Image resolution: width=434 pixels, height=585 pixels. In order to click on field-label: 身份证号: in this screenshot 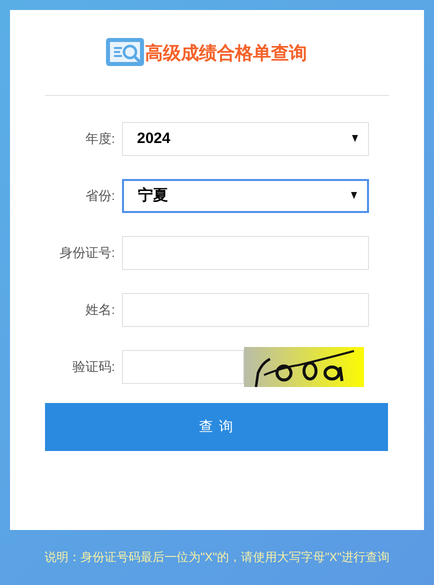, I will do `click(86, 253)`.